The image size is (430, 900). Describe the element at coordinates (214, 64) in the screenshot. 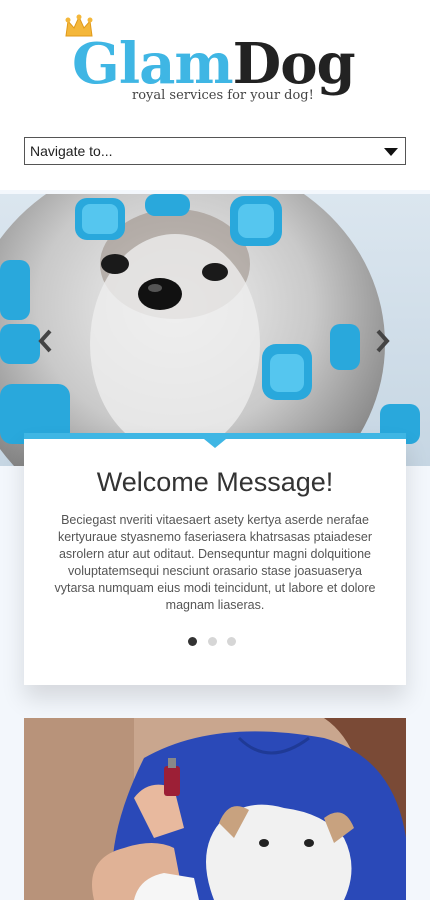

I see `logo-wordmark: GlamDog` at that location.